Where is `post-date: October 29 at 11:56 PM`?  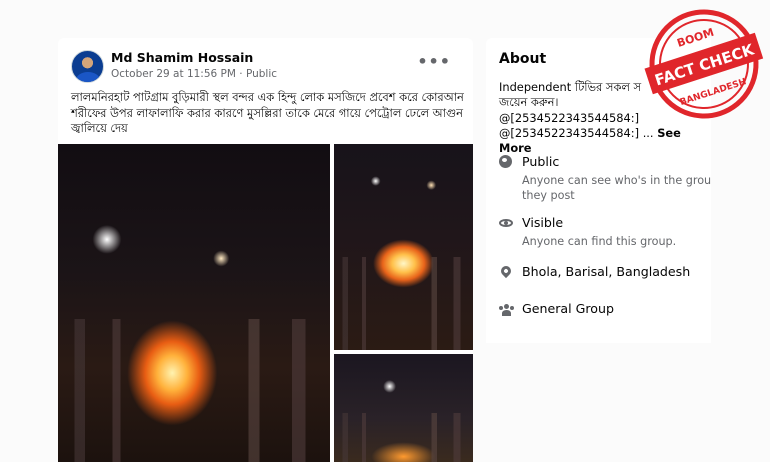 post-date: October 29 at 11:56 PM is located at coordinates (173, 74).